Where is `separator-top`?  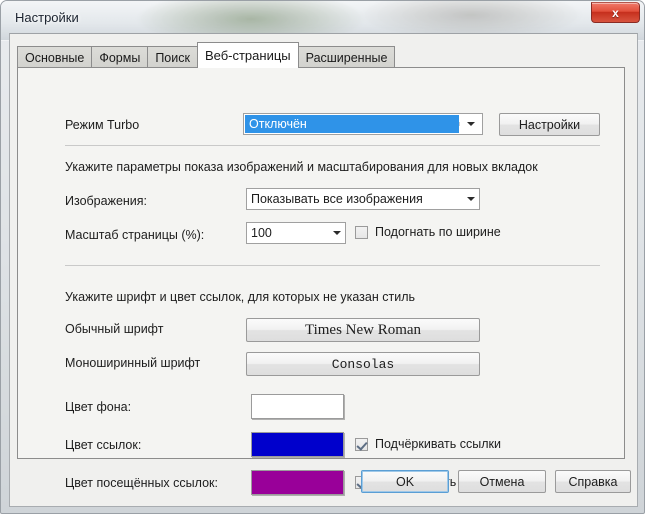
separator-top is located at coordinates (332, 145).